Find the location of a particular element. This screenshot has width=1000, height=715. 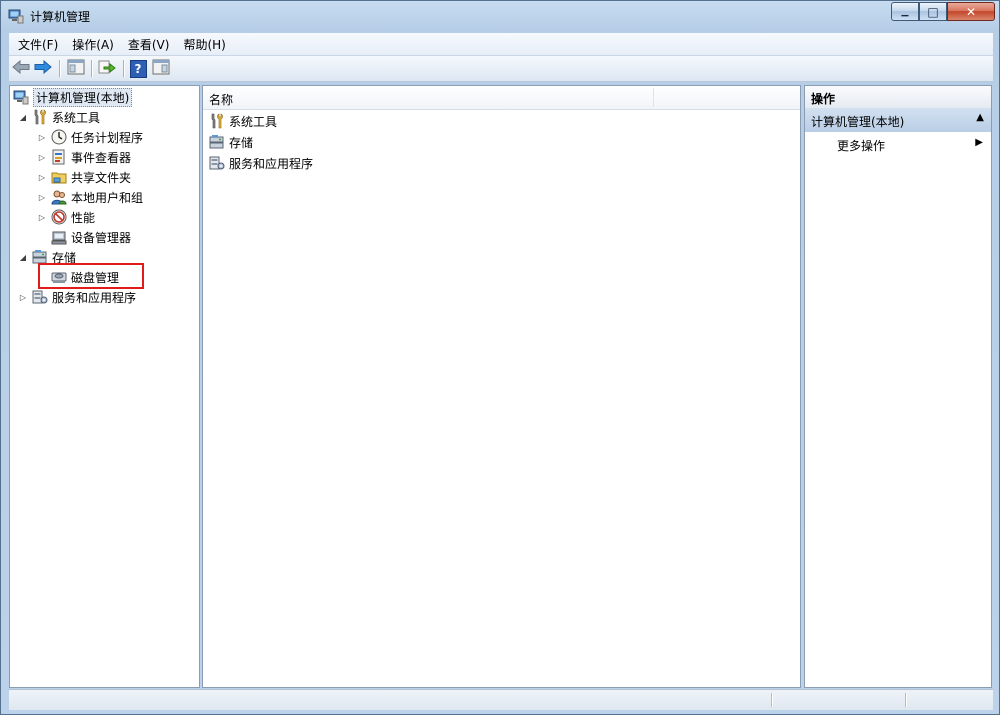

menu-help: 帮助(H) is located at coordinates (204, 44).